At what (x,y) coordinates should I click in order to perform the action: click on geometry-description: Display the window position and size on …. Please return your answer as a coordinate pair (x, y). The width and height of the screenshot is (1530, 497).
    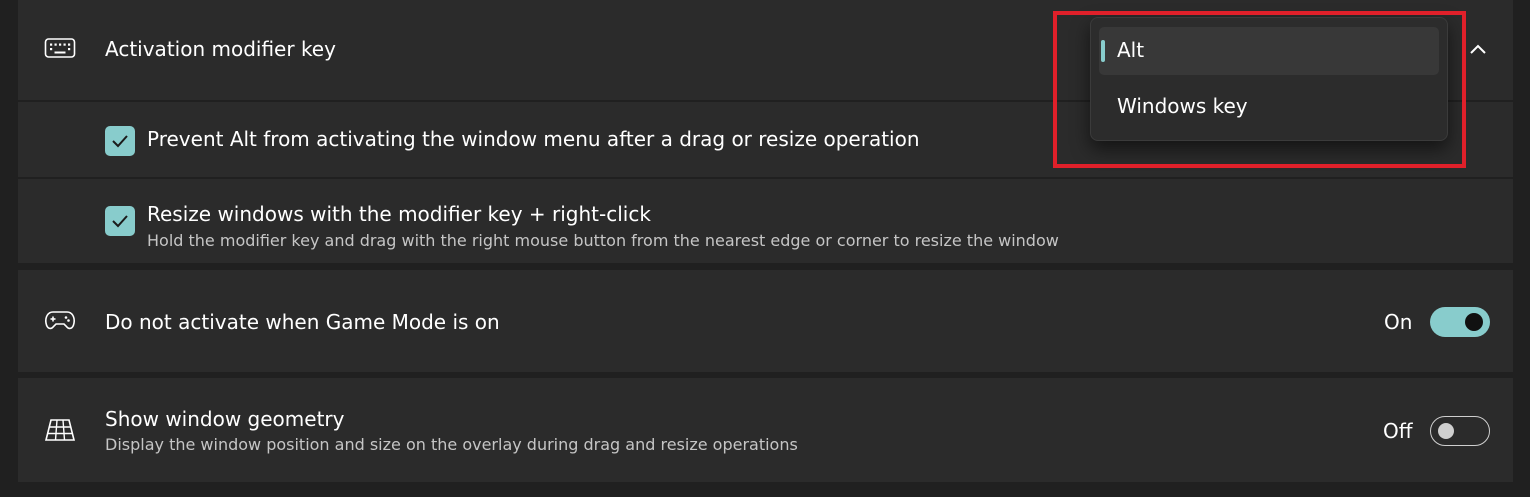
    Looking at the image, I should click on (451, 444).